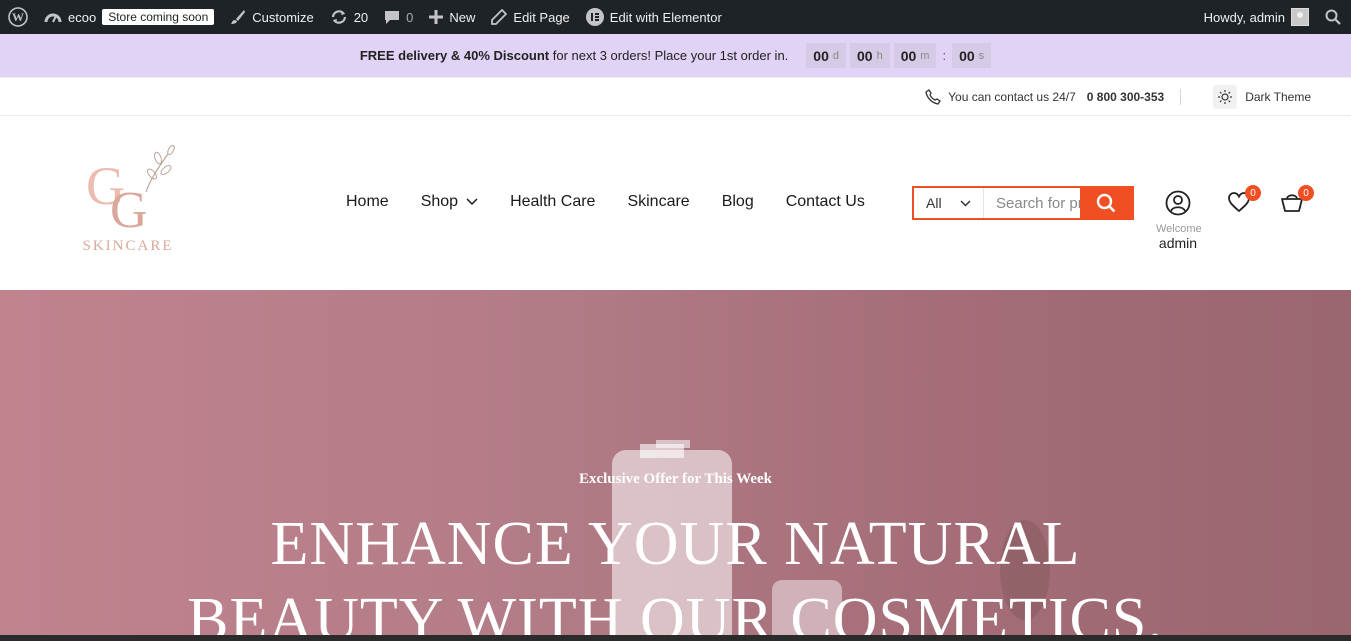 This screenshot has height=641, width=1351. Describe the element at coordinates (908, 55) in the screenshot. I see `timer-minutes-value: 00` at that location.